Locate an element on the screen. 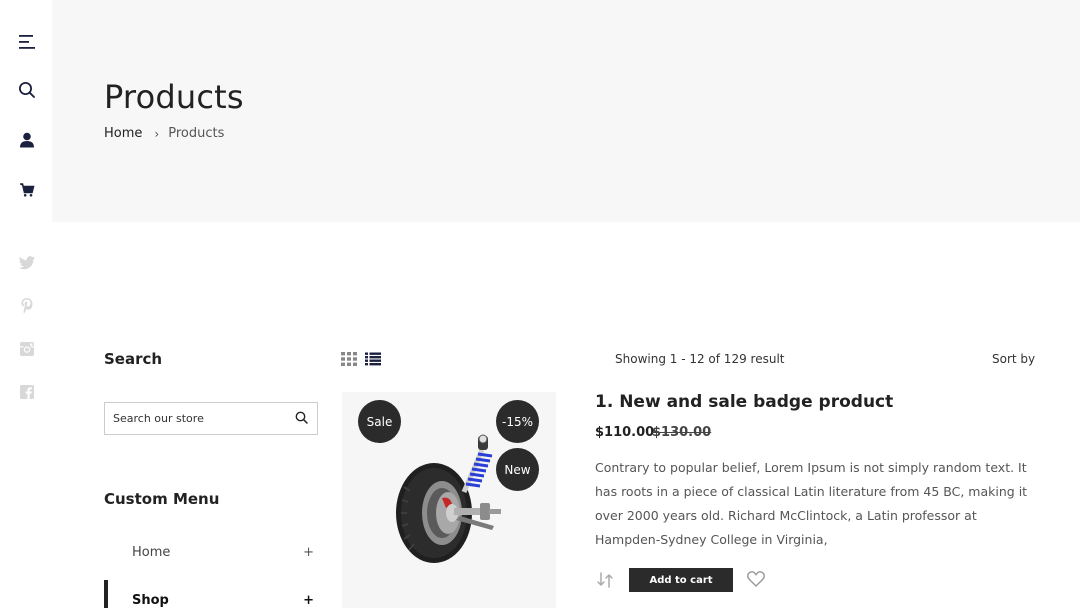  menu-item-label: Shop is located at coordinates (150, 600).